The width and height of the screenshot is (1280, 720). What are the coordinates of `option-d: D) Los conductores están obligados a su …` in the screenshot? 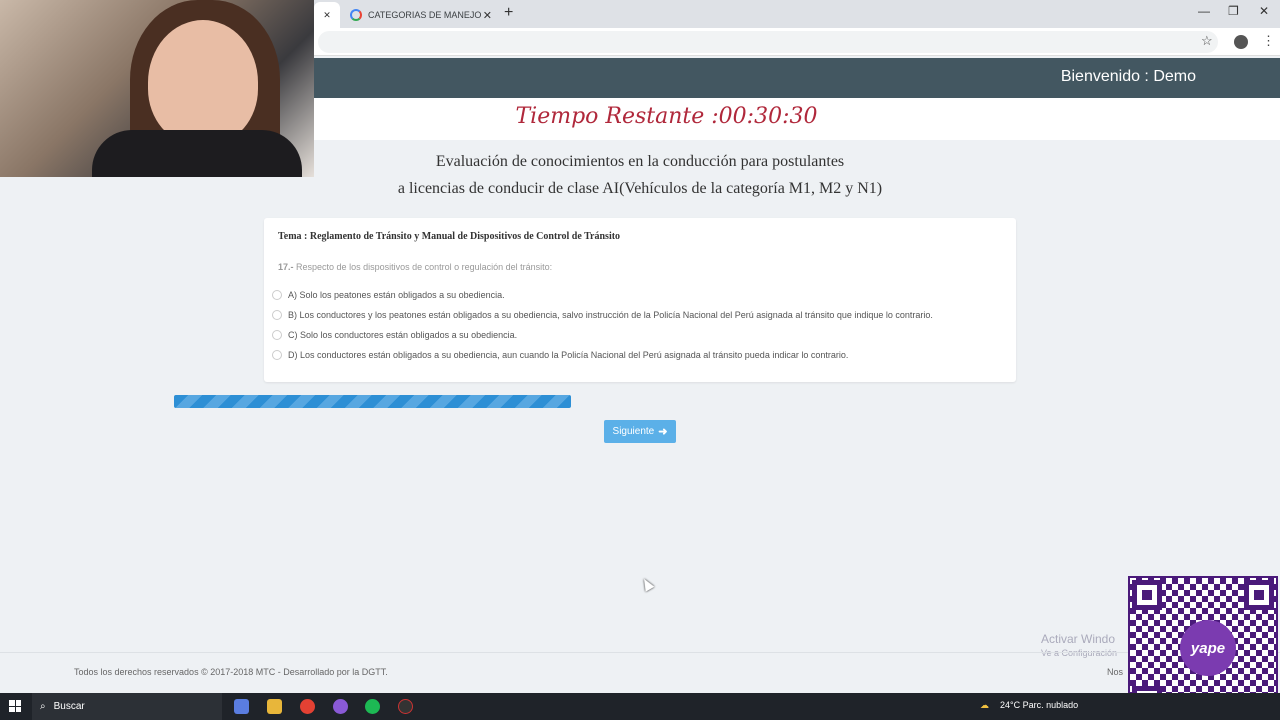 It's located at (560, 355).